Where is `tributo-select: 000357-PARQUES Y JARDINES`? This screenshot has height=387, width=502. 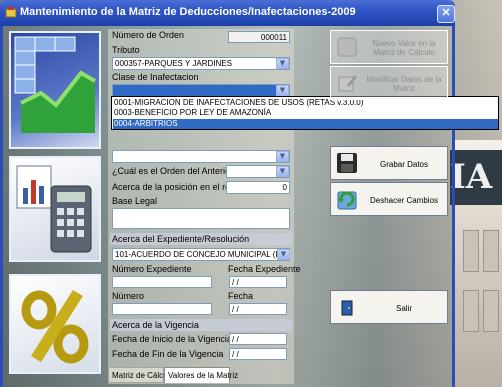
tributo-select: 000357-PARQUES Y JARDINES is located at coordinates (201, 63).